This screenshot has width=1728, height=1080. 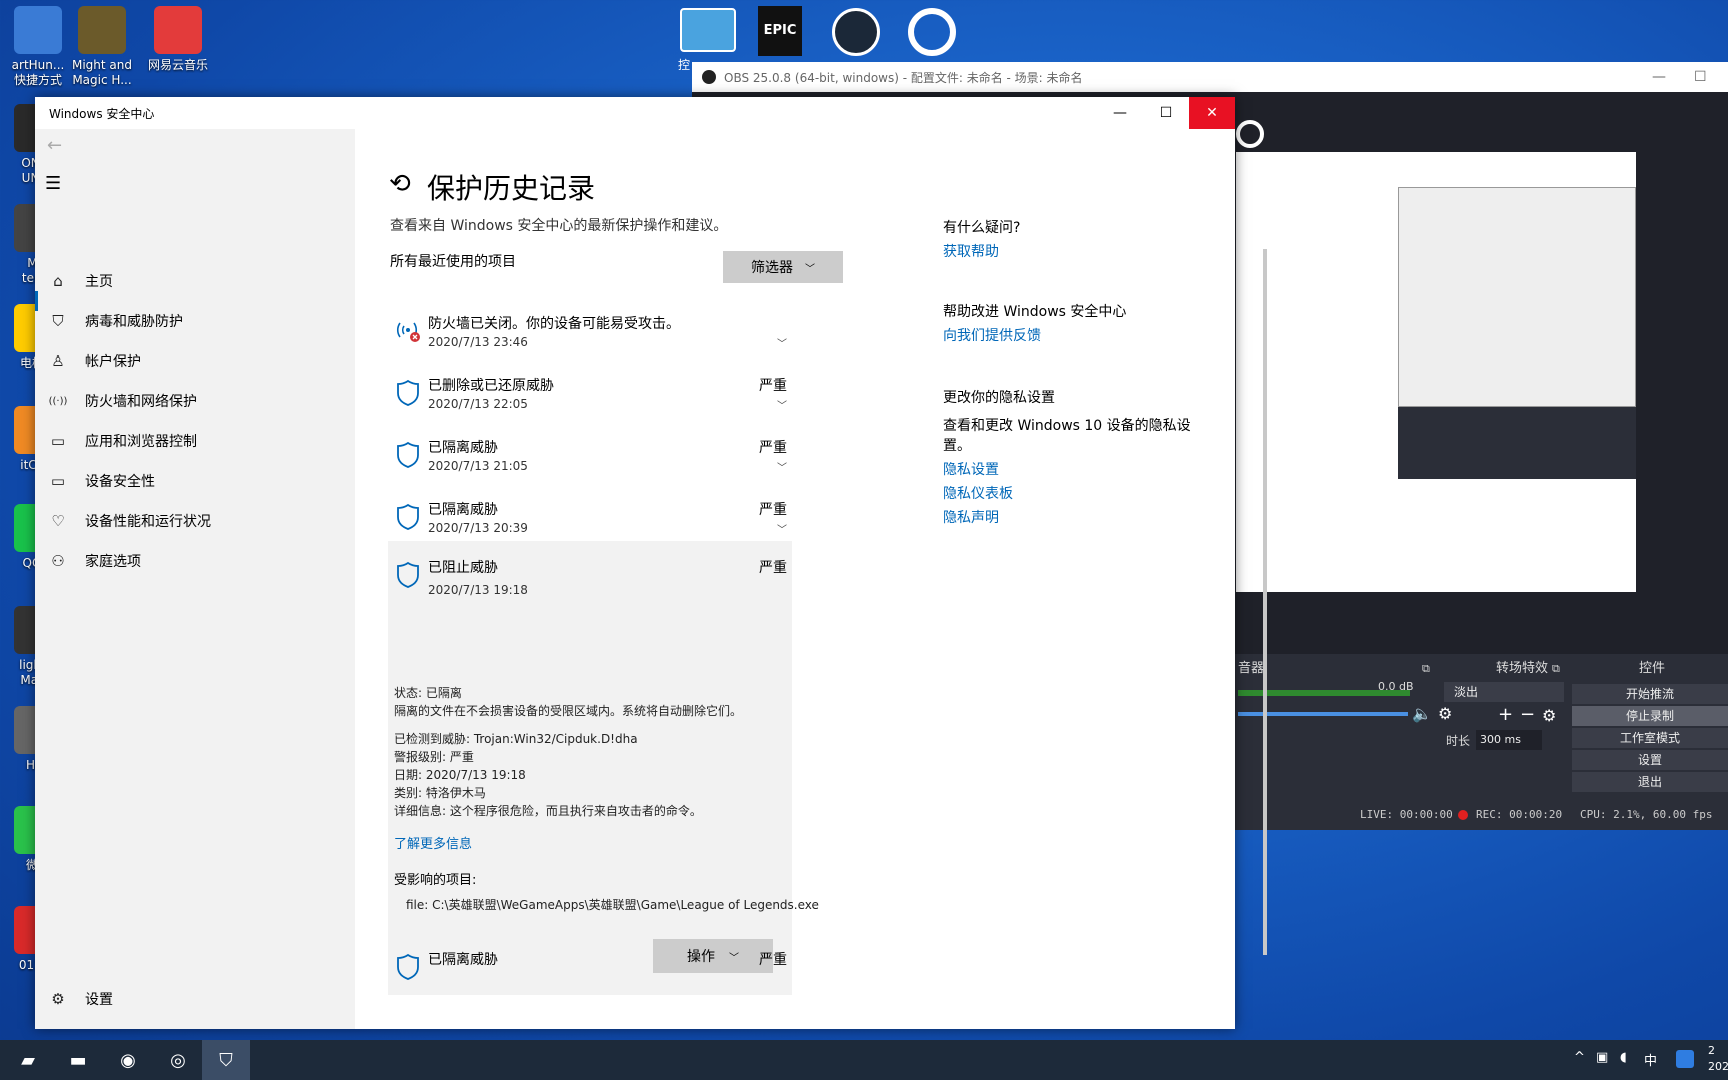 I want to click on detail-alert: 警报级别: 严重, so click(x=434, y=757).